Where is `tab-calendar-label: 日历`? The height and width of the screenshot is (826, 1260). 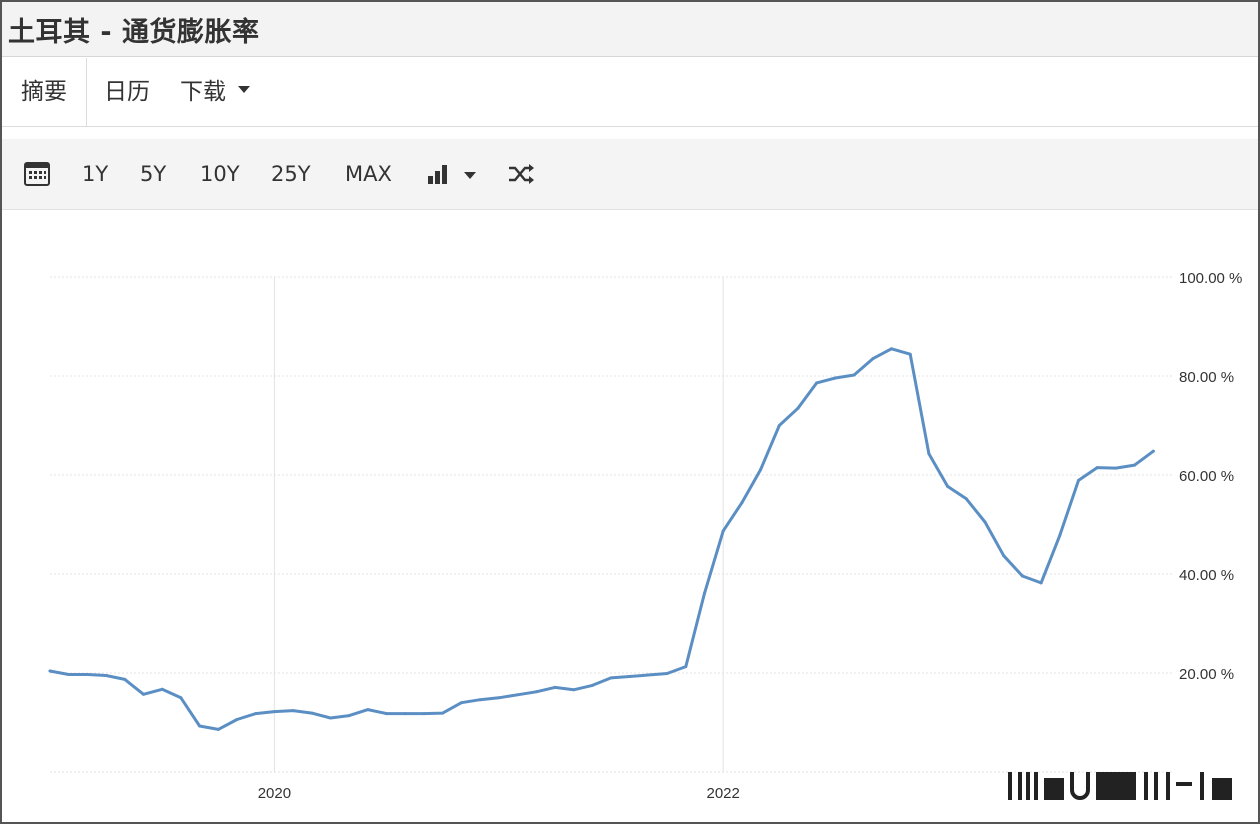 tab-calendar-label: 日历 is located at coordinates (127, 92).